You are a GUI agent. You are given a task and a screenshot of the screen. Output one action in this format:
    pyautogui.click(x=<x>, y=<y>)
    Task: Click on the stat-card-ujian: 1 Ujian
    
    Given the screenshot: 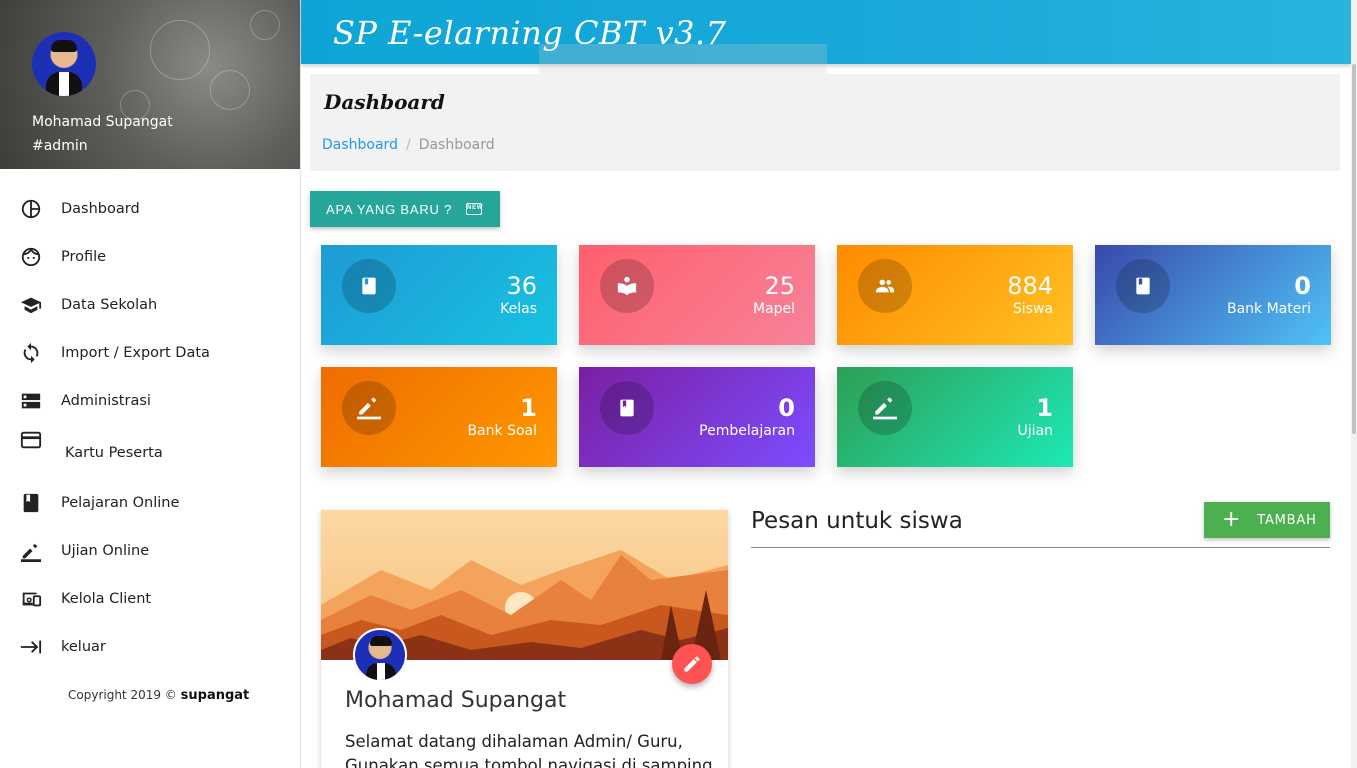 What is the action you would take?
    pyautogui.click(x=955, y=417)
    